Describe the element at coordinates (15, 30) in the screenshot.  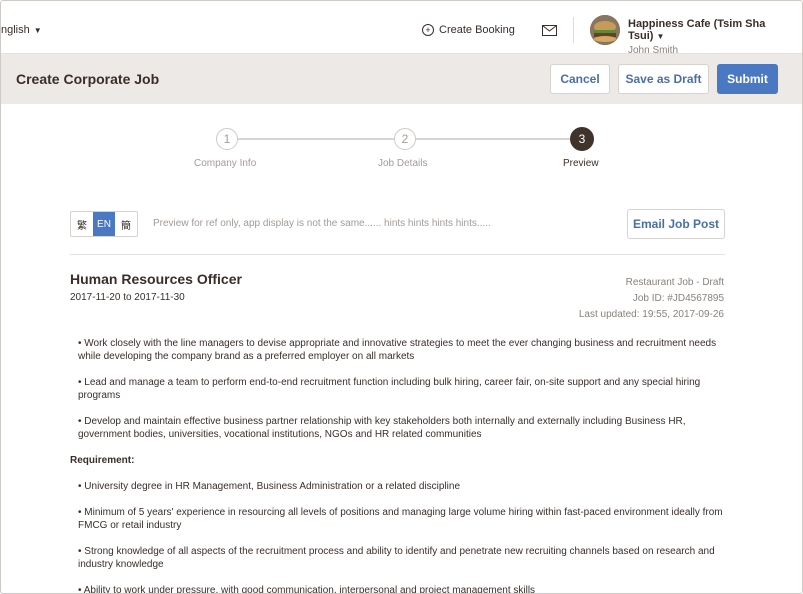
I see `language-label: nglish` at that location.